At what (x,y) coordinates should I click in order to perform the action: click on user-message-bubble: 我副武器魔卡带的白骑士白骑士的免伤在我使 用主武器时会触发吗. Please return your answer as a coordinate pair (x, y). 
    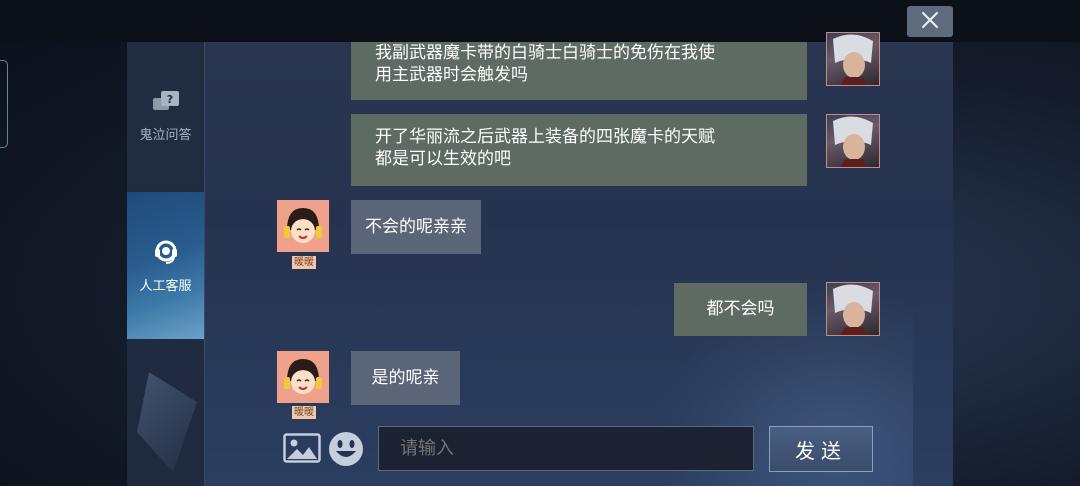
    Looking at the image, I should click on (579, 71).